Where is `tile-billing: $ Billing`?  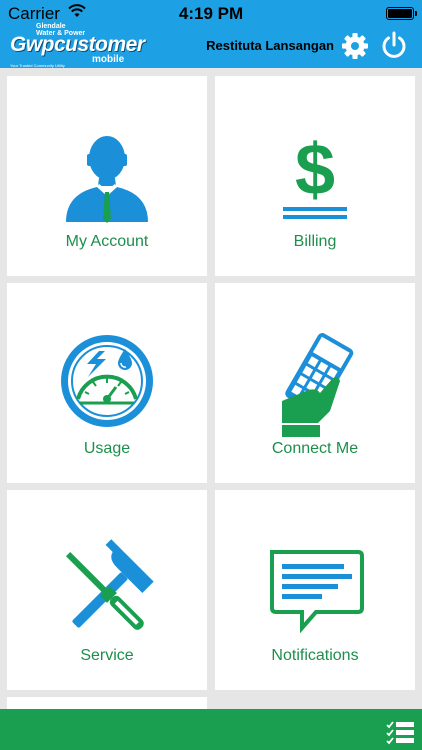 tile-billing: $ Billing is located at coordinates (315, 176).